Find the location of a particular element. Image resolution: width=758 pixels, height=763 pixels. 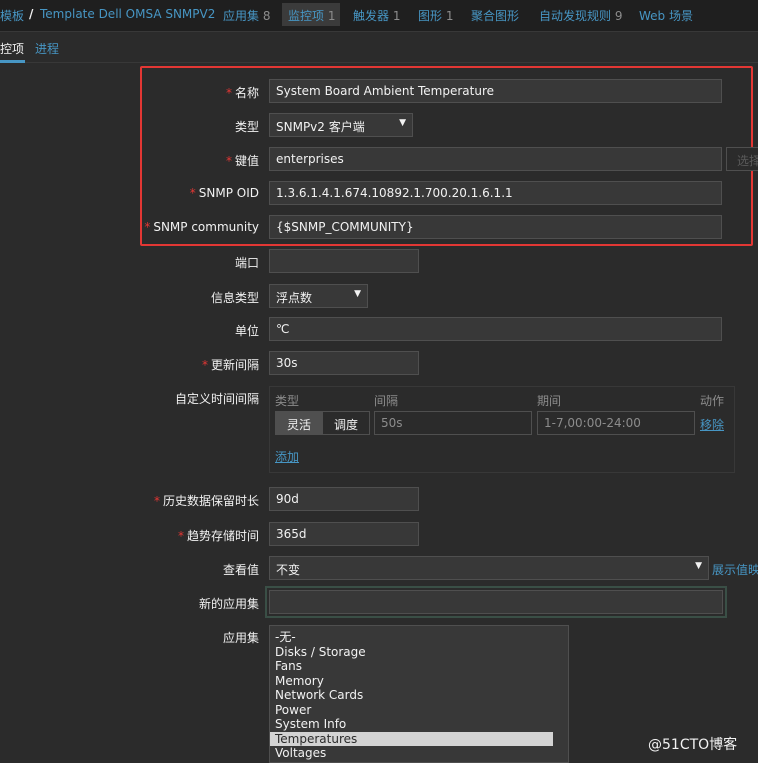

type-select: SNMPv2 客户端 ▼ is located at coordinates (341, 125).